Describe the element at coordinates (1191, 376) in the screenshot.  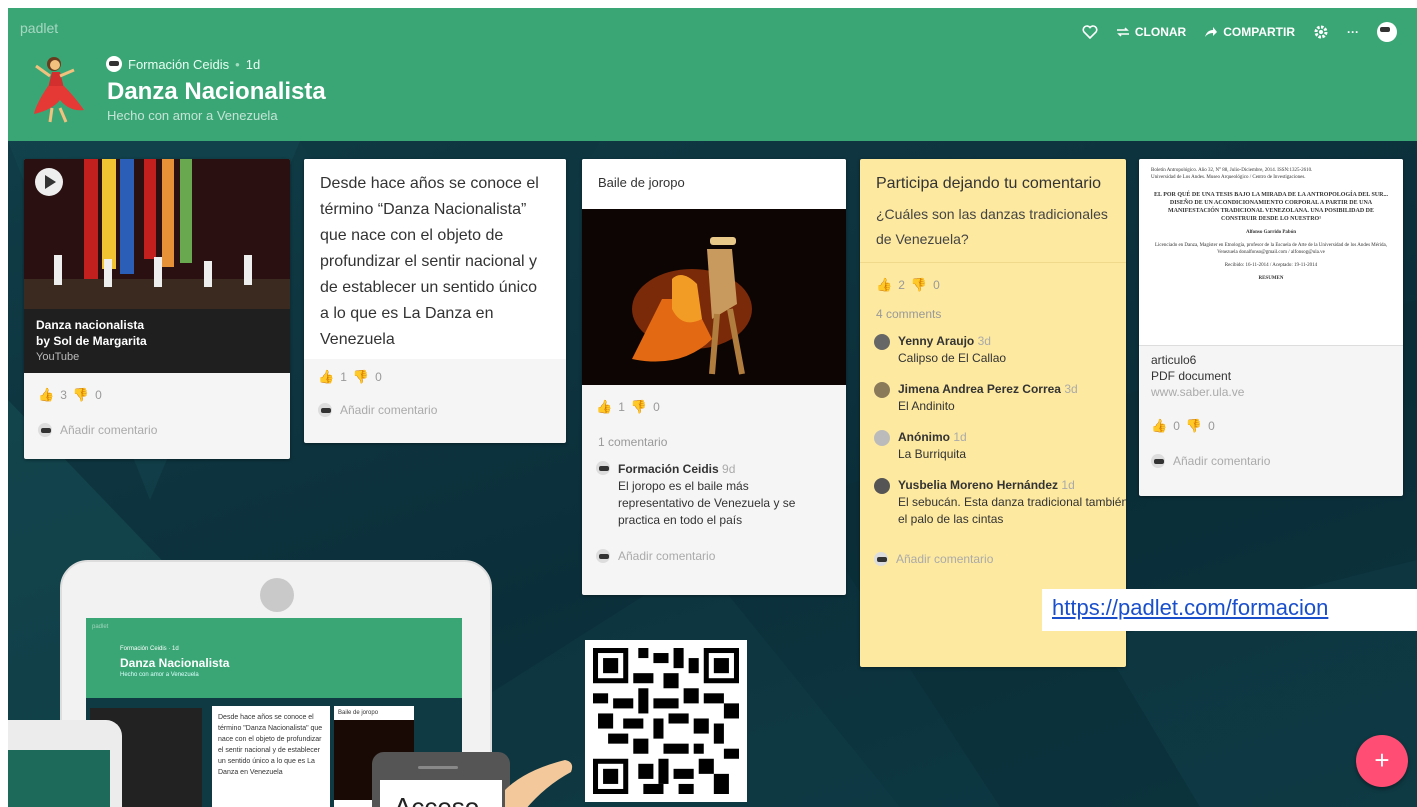
I see `file-type: PDF document` at that location.